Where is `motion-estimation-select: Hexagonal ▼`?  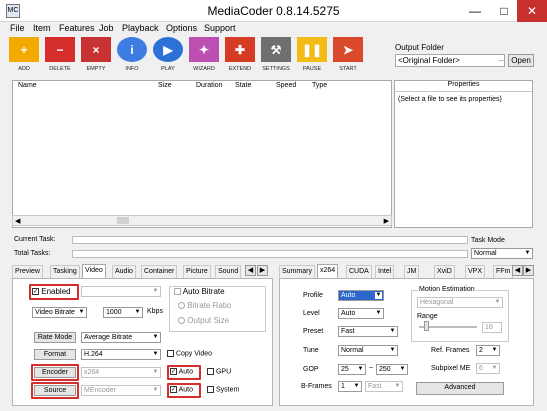
motion-estimation-select: Hexagonal ▼ is located at coordinates (460, 302).